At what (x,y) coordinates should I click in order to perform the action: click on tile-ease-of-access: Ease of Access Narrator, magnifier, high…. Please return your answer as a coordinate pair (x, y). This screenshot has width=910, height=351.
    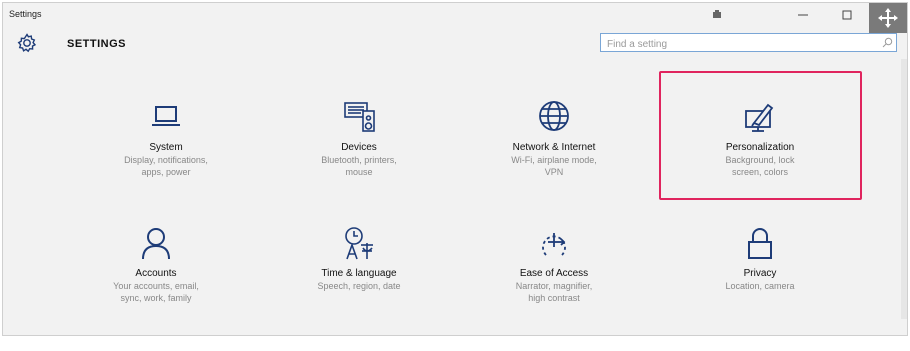
    Looking at the image, I should click on (554, 280).